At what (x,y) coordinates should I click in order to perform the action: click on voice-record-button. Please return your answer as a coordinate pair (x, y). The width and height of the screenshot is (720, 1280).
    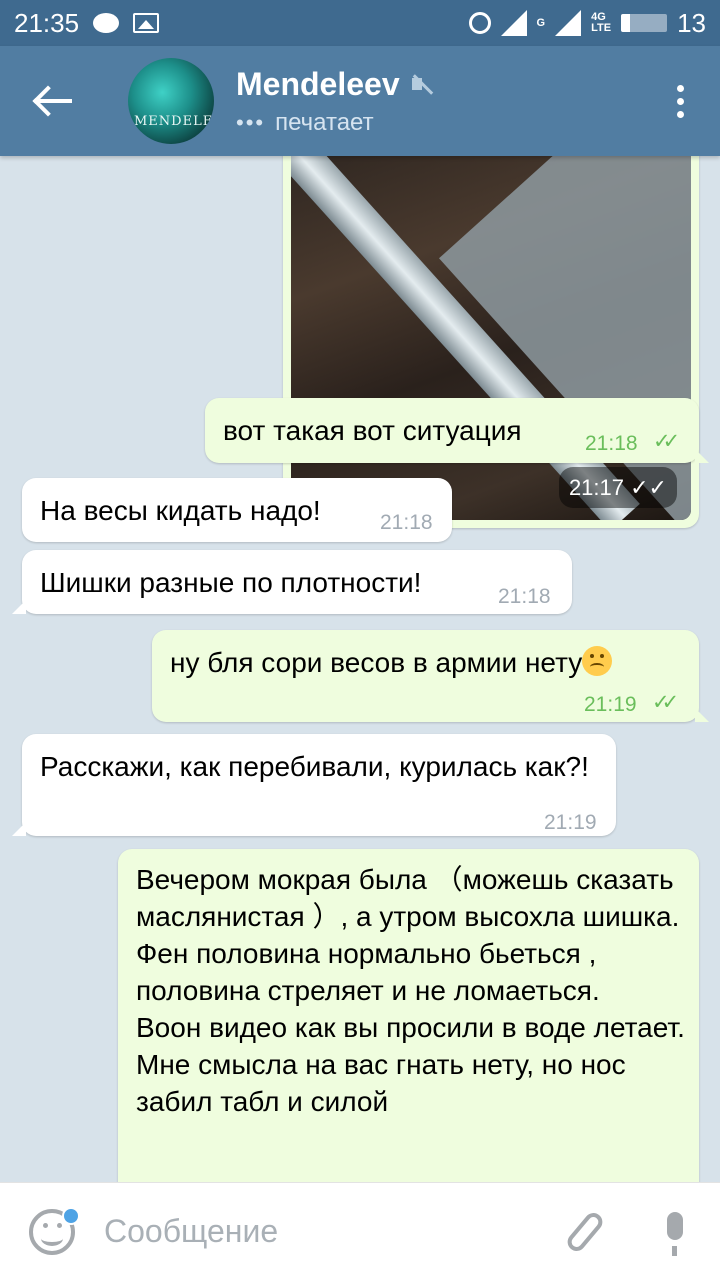
    Looking at the image, I should click on (675, 1231).